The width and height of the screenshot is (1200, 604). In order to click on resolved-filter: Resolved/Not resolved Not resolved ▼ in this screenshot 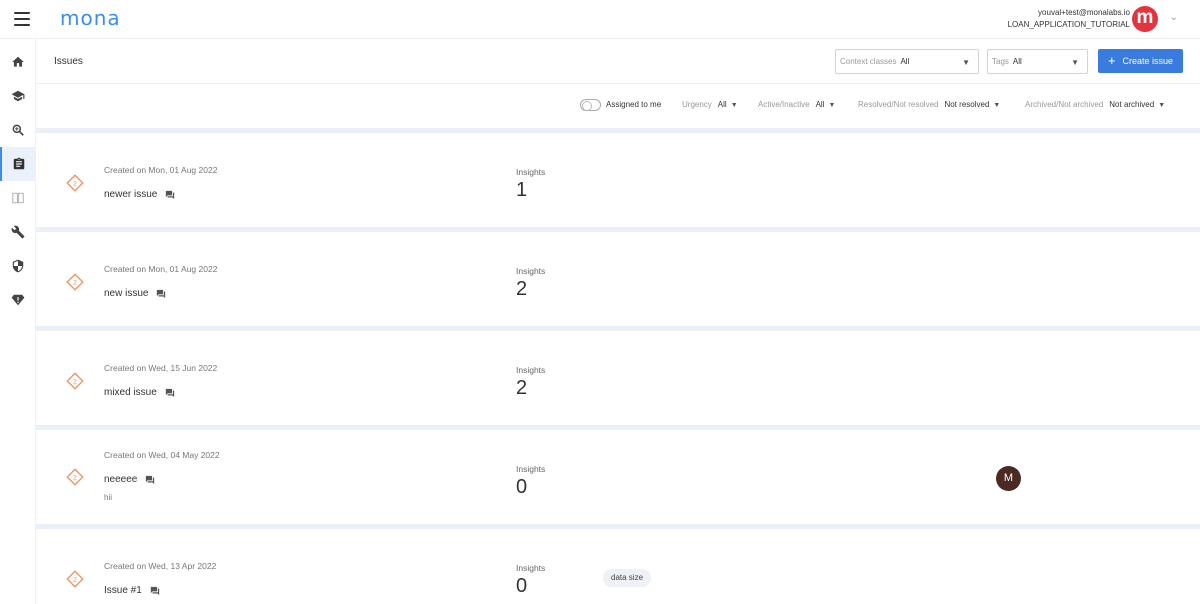, I will do `click(929, 104)`.